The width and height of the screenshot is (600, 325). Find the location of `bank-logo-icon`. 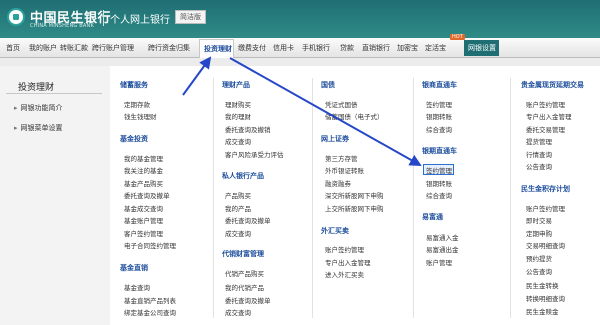

bank-logo-icon is located at coordinates (16, 17).